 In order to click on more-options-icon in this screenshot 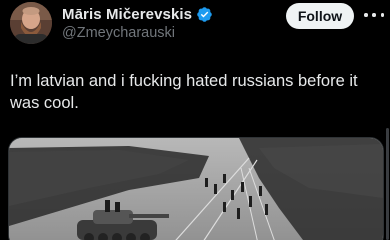, I will do `click(374, 15)`.